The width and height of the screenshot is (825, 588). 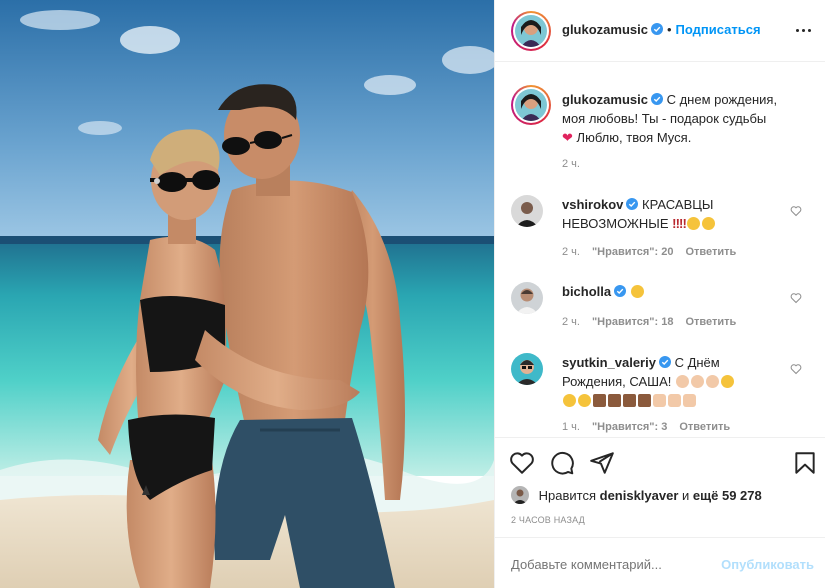 What do you see at coordinates (609, 362) in the screenshot?
I see `comment-username: syutkin_valeriy` at bounding box center [609, 362].